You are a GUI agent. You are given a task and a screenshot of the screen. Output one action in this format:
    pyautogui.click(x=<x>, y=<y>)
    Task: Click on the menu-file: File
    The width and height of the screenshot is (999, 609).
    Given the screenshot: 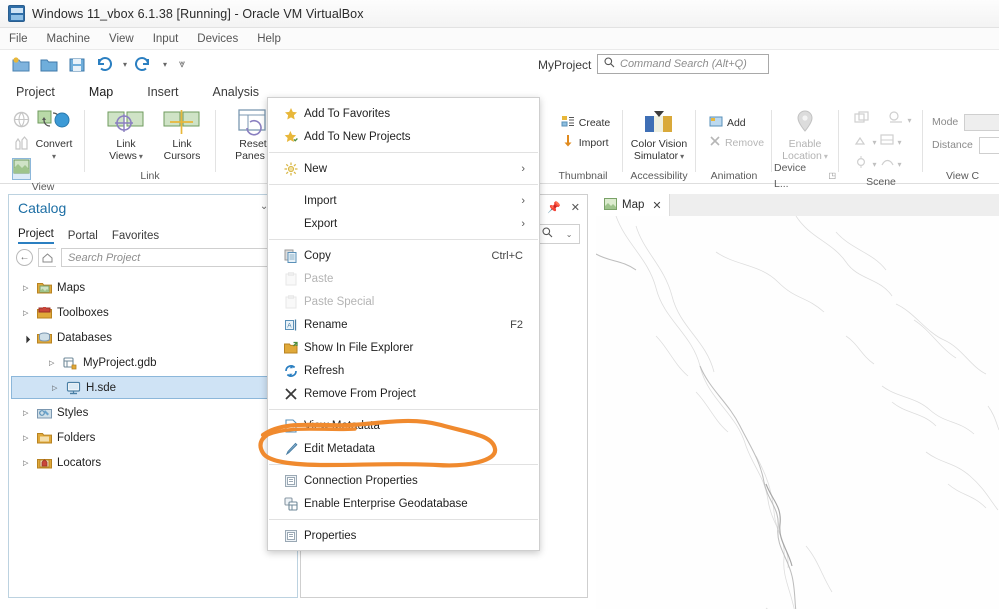 What is the action you would take?
    pyautogui.click(x=18, y=39)
    